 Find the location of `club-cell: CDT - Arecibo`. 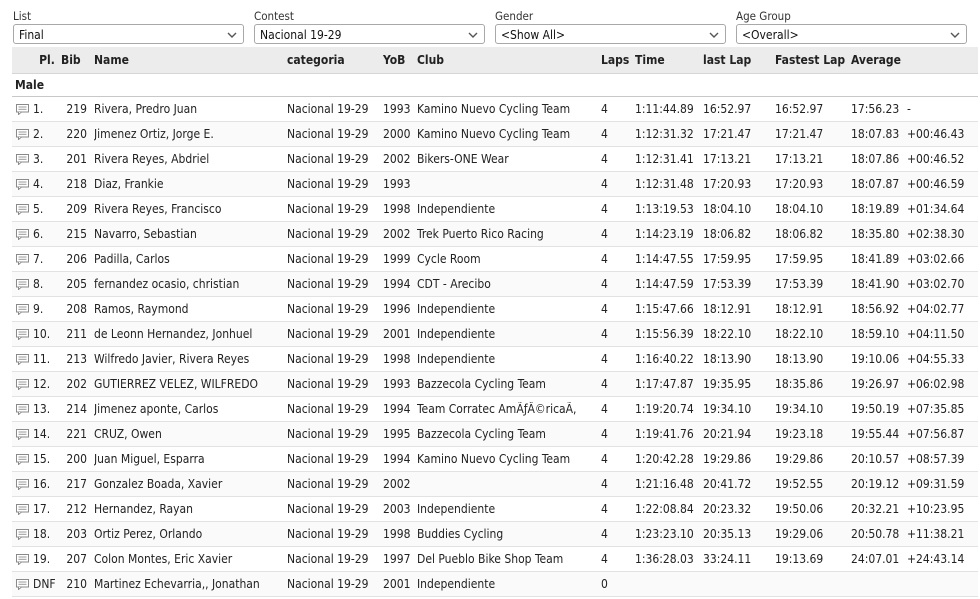

club-cell: CDT - Arecibo is located at coordinates (454, 284).